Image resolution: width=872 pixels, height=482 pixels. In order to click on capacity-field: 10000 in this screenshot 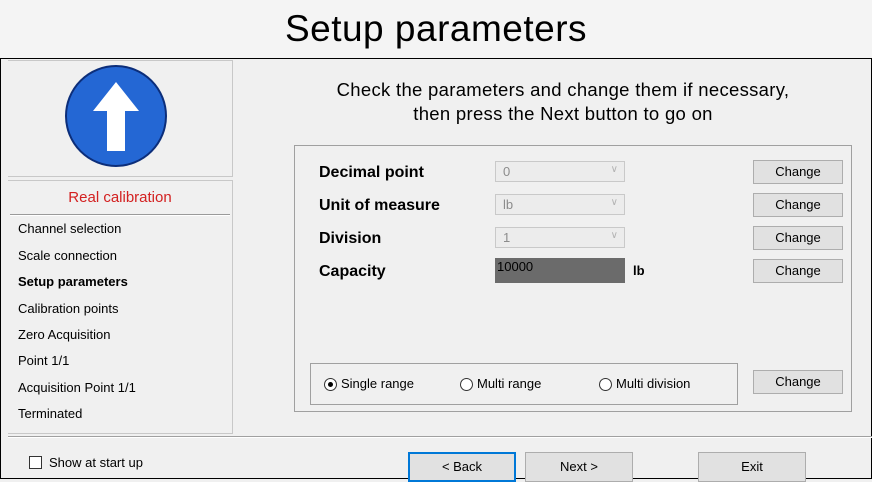, I will do `click(560, 270)`.